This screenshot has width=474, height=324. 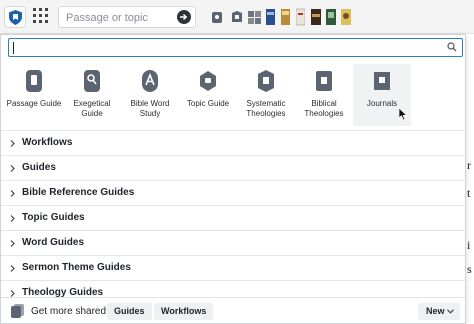 What do you see at coordinates (233, 310) in the screenshot?
I see `panel-footer: Get more shared: Guides Workflows New` at bounding box center [233, 310].